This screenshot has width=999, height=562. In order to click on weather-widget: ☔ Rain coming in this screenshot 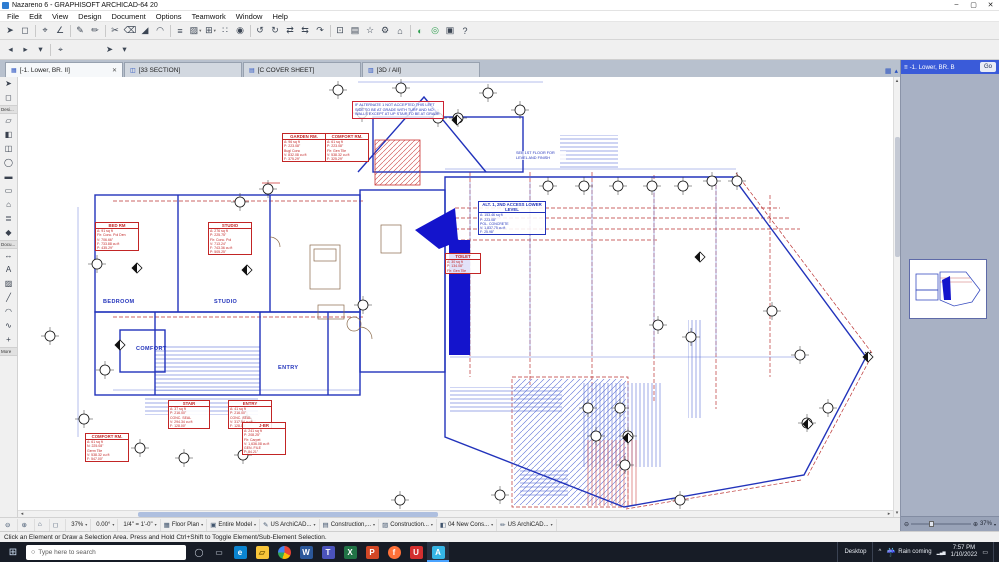, I will do `click(908, 552)`.